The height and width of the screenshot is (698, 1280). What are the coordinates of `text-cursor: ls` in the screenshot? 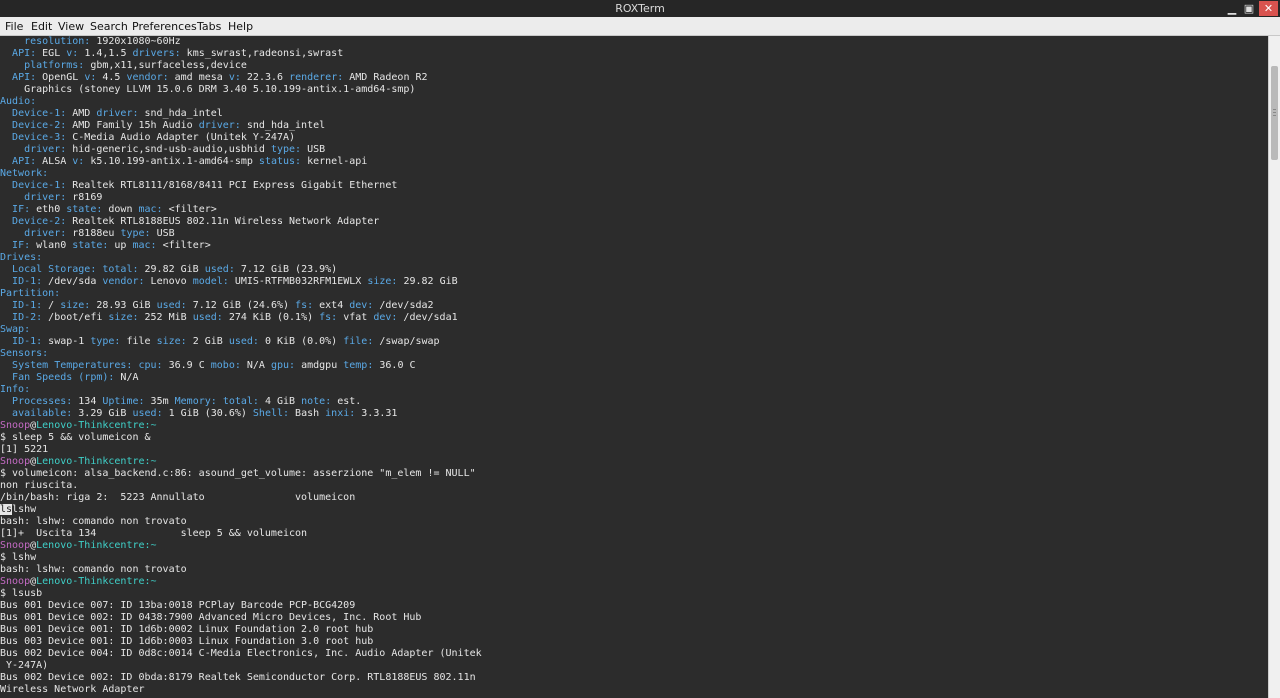 It's located at (6, 509).